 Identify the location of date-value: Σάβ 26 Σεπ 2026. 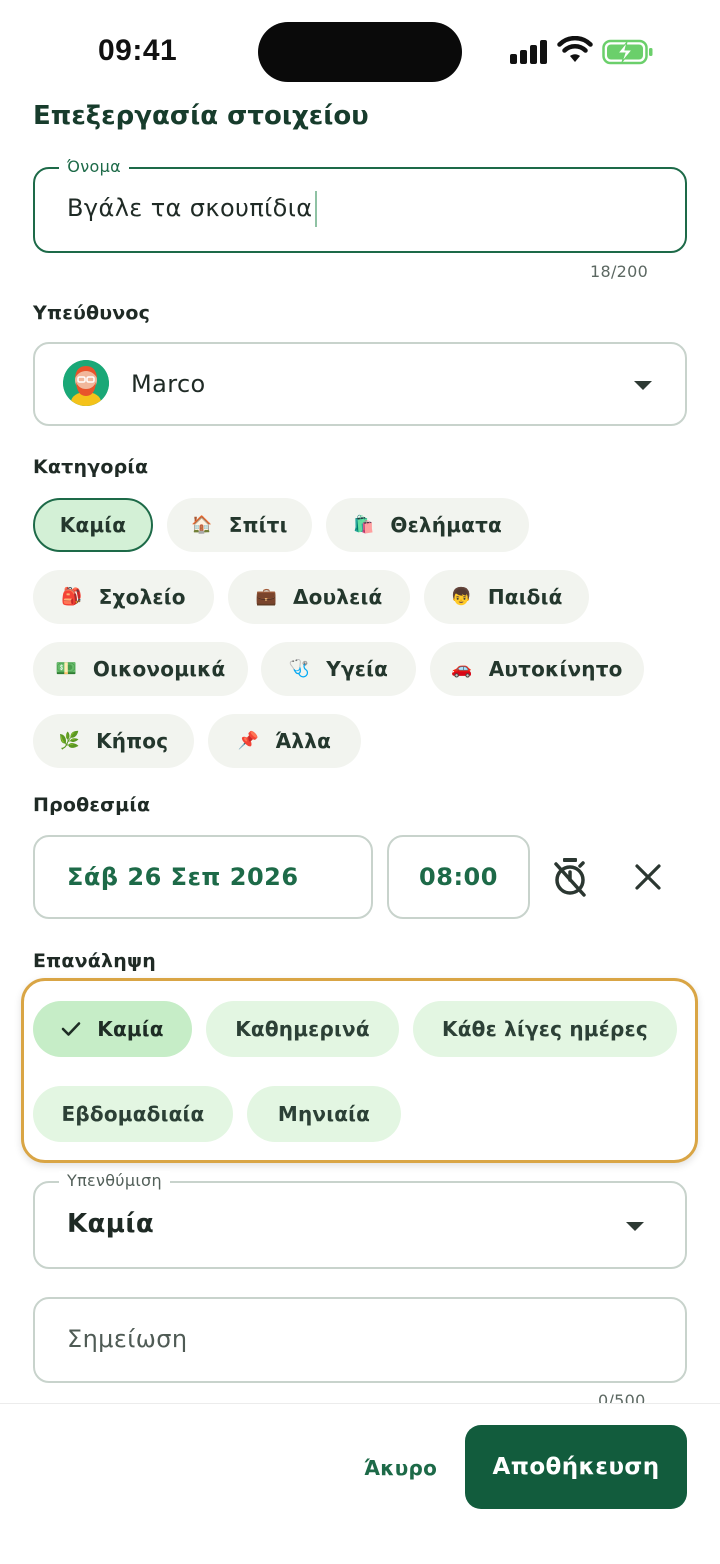
(183, 877).